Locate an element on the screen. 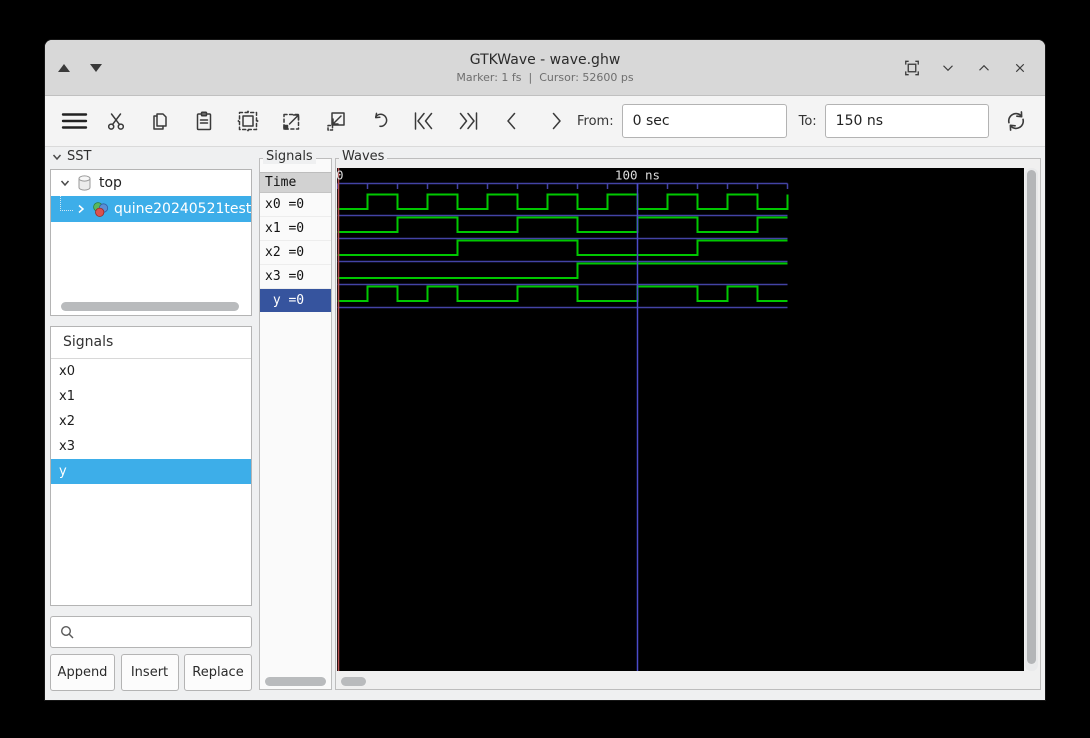  tree-item-top: top is located at coordinates (151, 183).